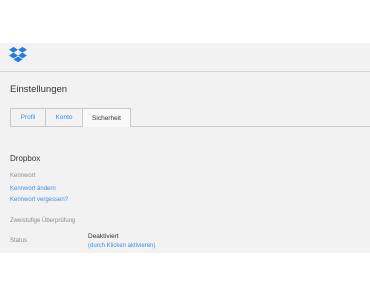 The height and width of the screenshot is (297, 370). What do you see at coordinates (43, 221) in the screenshot?
I see `two-step-label: Zweistufige Überprüfung` at bounding box center [43, 221].